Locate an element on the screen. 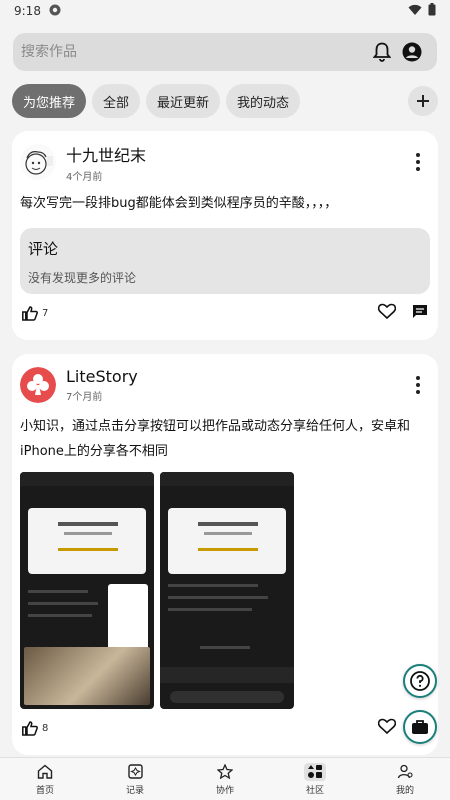  tab-recommended: 为您推荐 is located at coordinates (49, 101).